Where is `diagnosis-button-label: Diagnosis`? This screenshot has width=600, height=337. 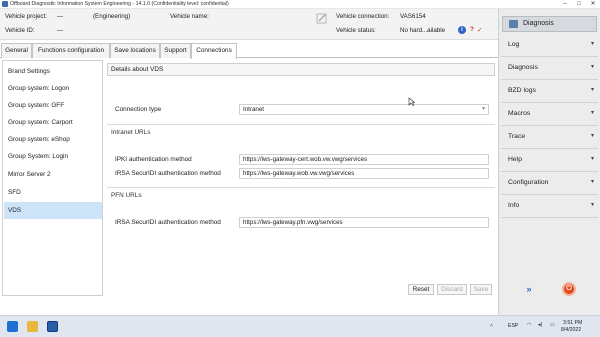 diagnosis-button-label: Diagnosis is located at coordinates (538, 23).